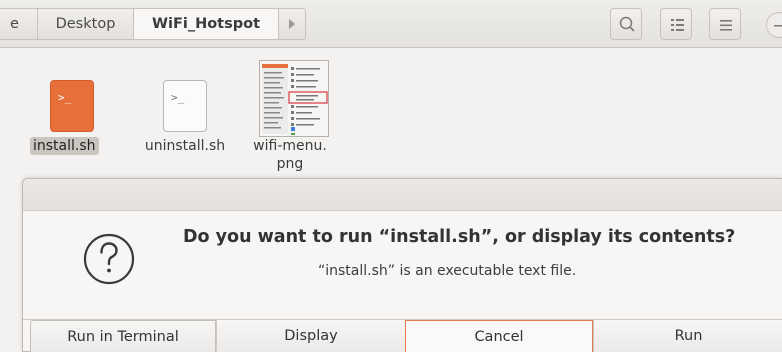 This screenshot has width=782, height=352. I want to click on run-in-terminal-button: Run in Terminal, so click(123, 336).